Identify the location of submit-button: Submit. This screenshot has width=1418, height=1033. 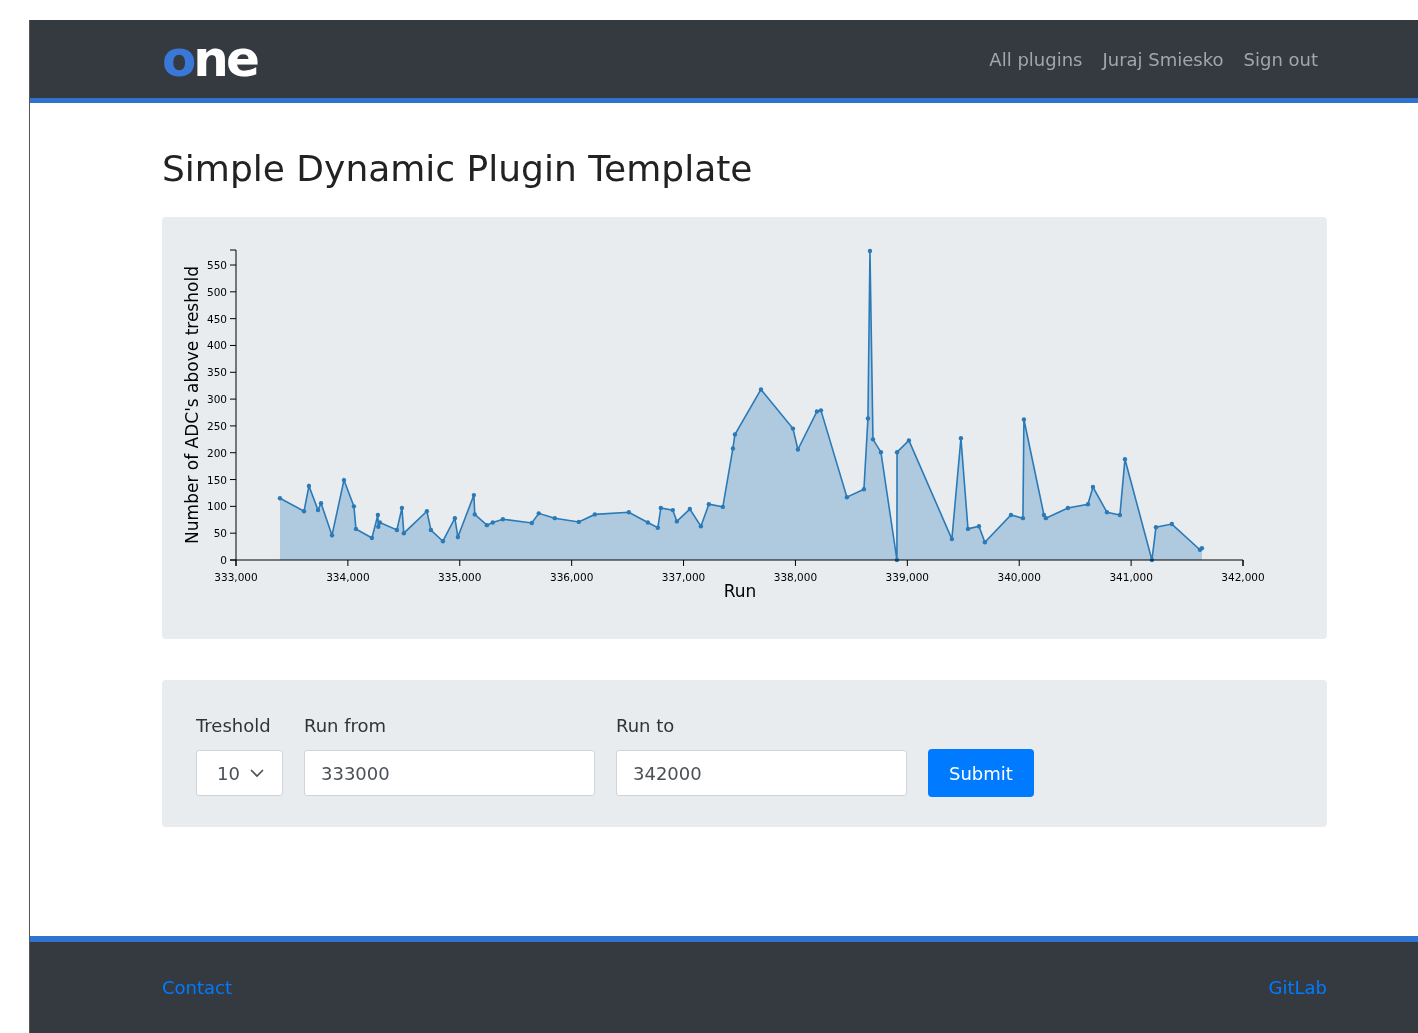
(981, 773).